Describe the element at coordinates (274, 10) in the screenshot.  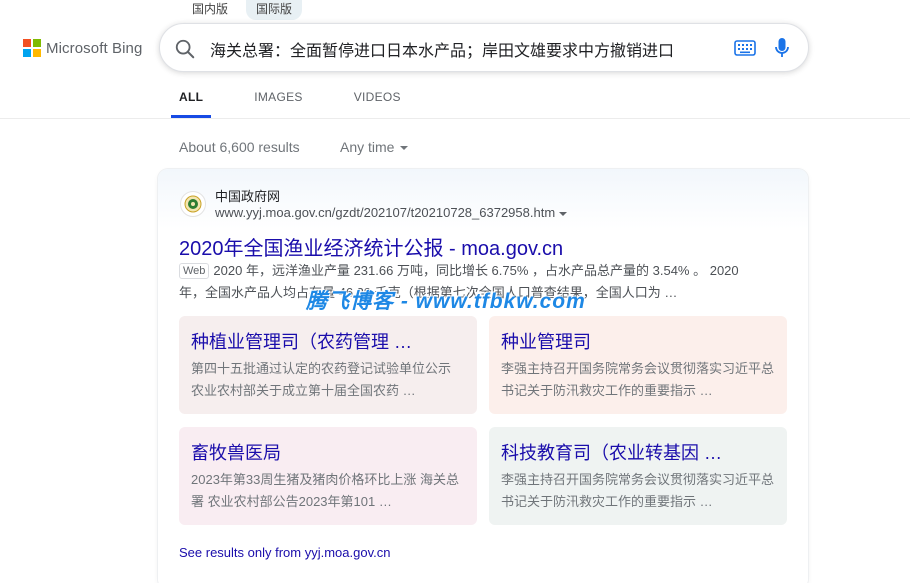
I see `region-tab-international: 国际版` at that location.